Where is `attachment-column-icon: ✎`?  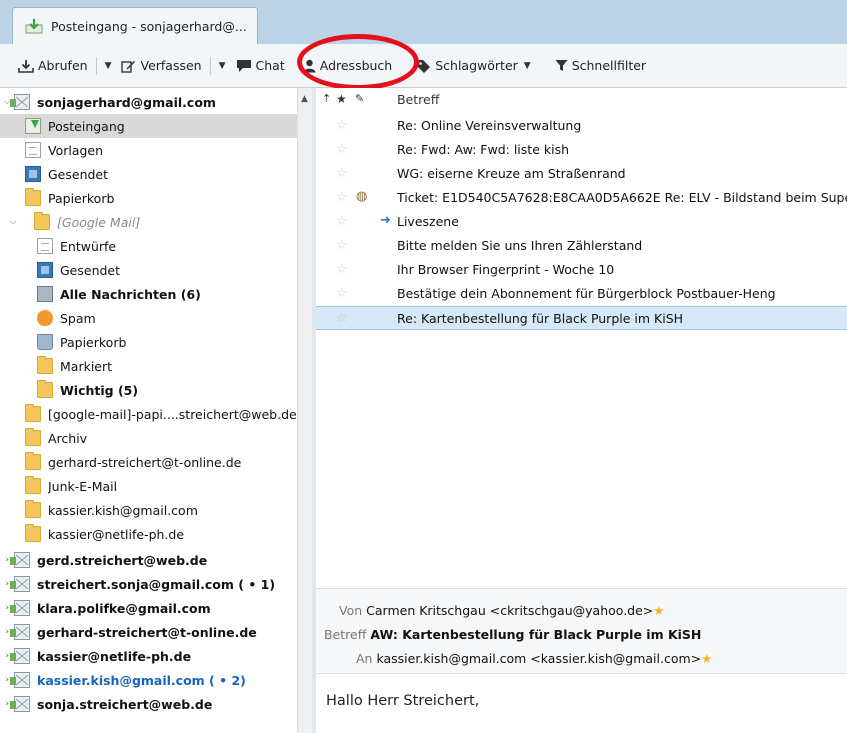
attachment-column-icon: ✎ is located at coordinates (359, 98).